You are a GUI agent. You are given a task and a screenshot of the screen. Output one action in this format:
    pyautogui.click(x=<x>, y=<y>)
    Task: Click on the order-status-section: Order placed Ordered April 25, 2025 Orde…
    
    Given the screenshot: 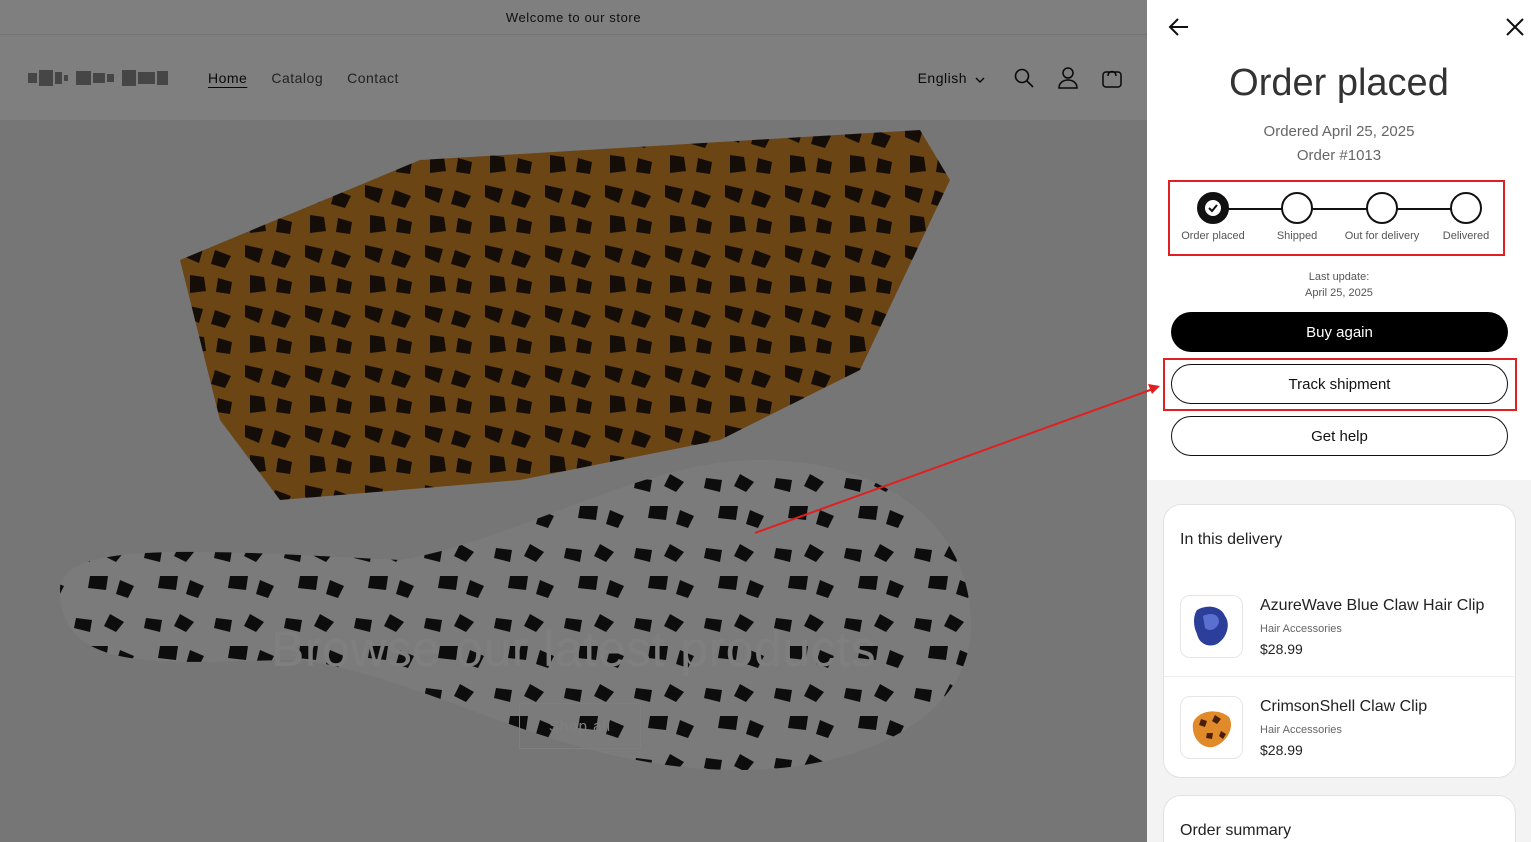 What is the action you would take?
    pyautogui.click(x=1339, y=240)
    